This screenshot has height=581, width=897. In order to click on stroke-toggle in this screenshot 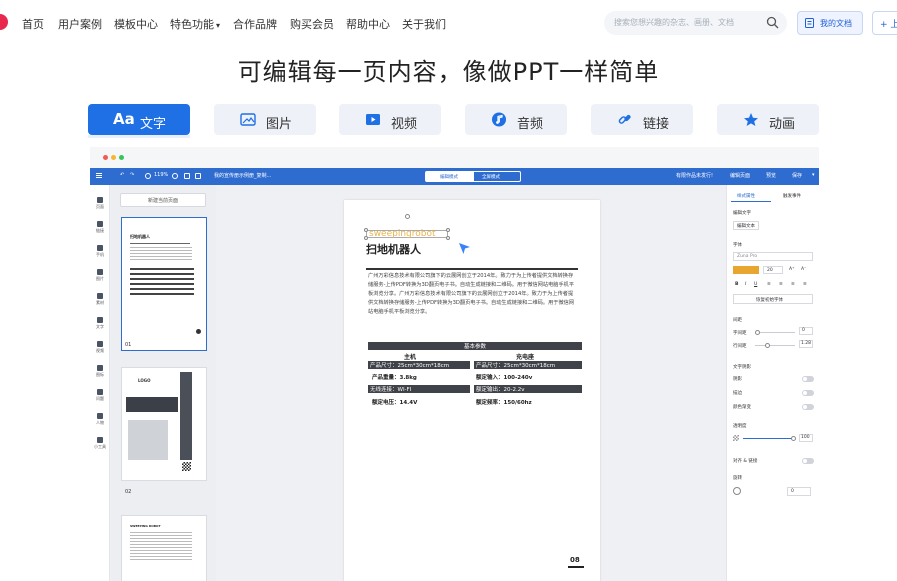, I will do `click(808, 393)`.